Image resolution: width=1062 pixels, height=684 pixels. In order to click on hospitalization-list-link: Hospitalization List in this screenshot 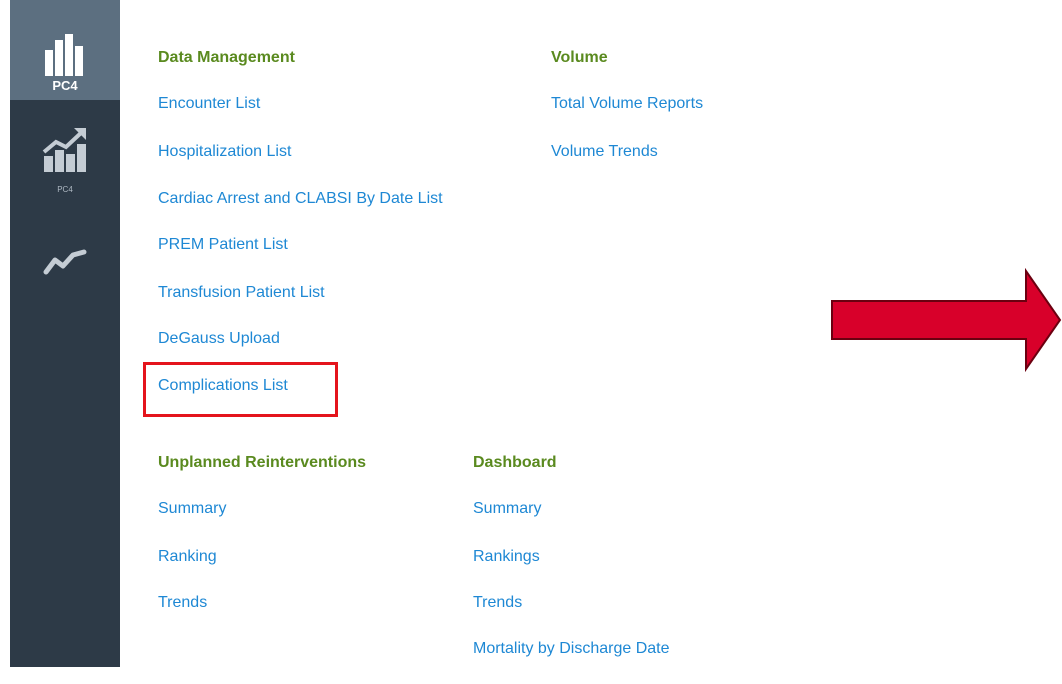, I will do `click(224, 152)`.